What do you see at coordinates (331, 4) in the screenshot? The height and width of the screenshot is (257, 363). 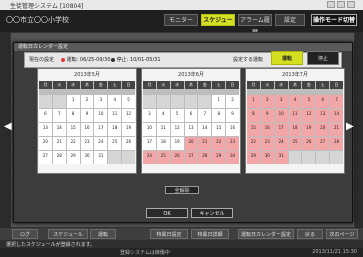 I see `minimize-button` at bounding box center [331, 4].